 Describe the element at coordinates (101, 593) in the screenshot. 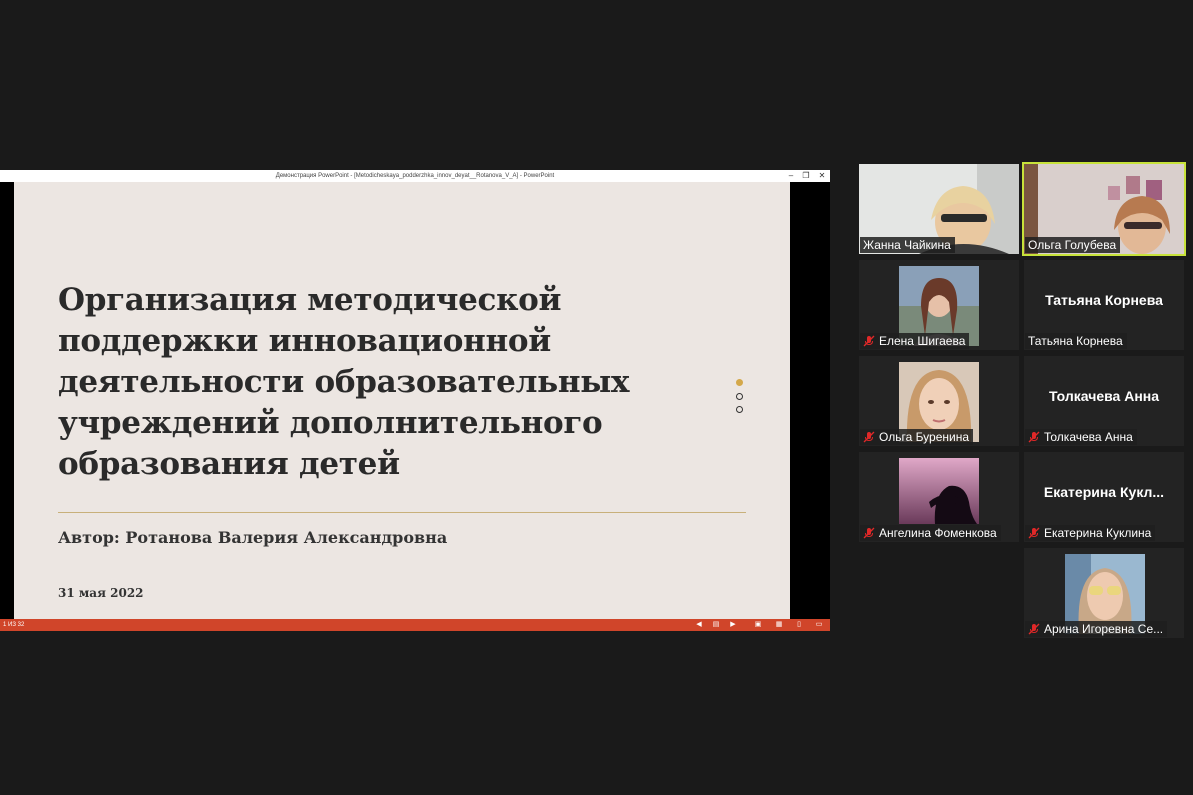

I see `slide-date: 31 мая 2022` at that location.